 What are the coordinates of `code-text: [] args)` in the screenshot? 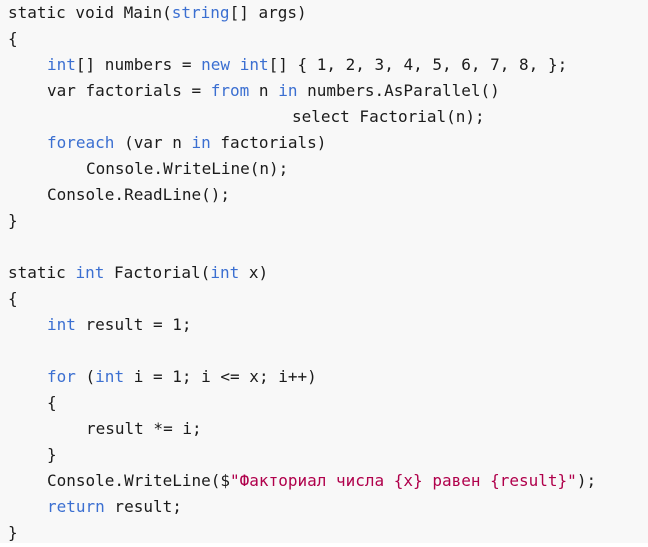 It's located at (268, 12).